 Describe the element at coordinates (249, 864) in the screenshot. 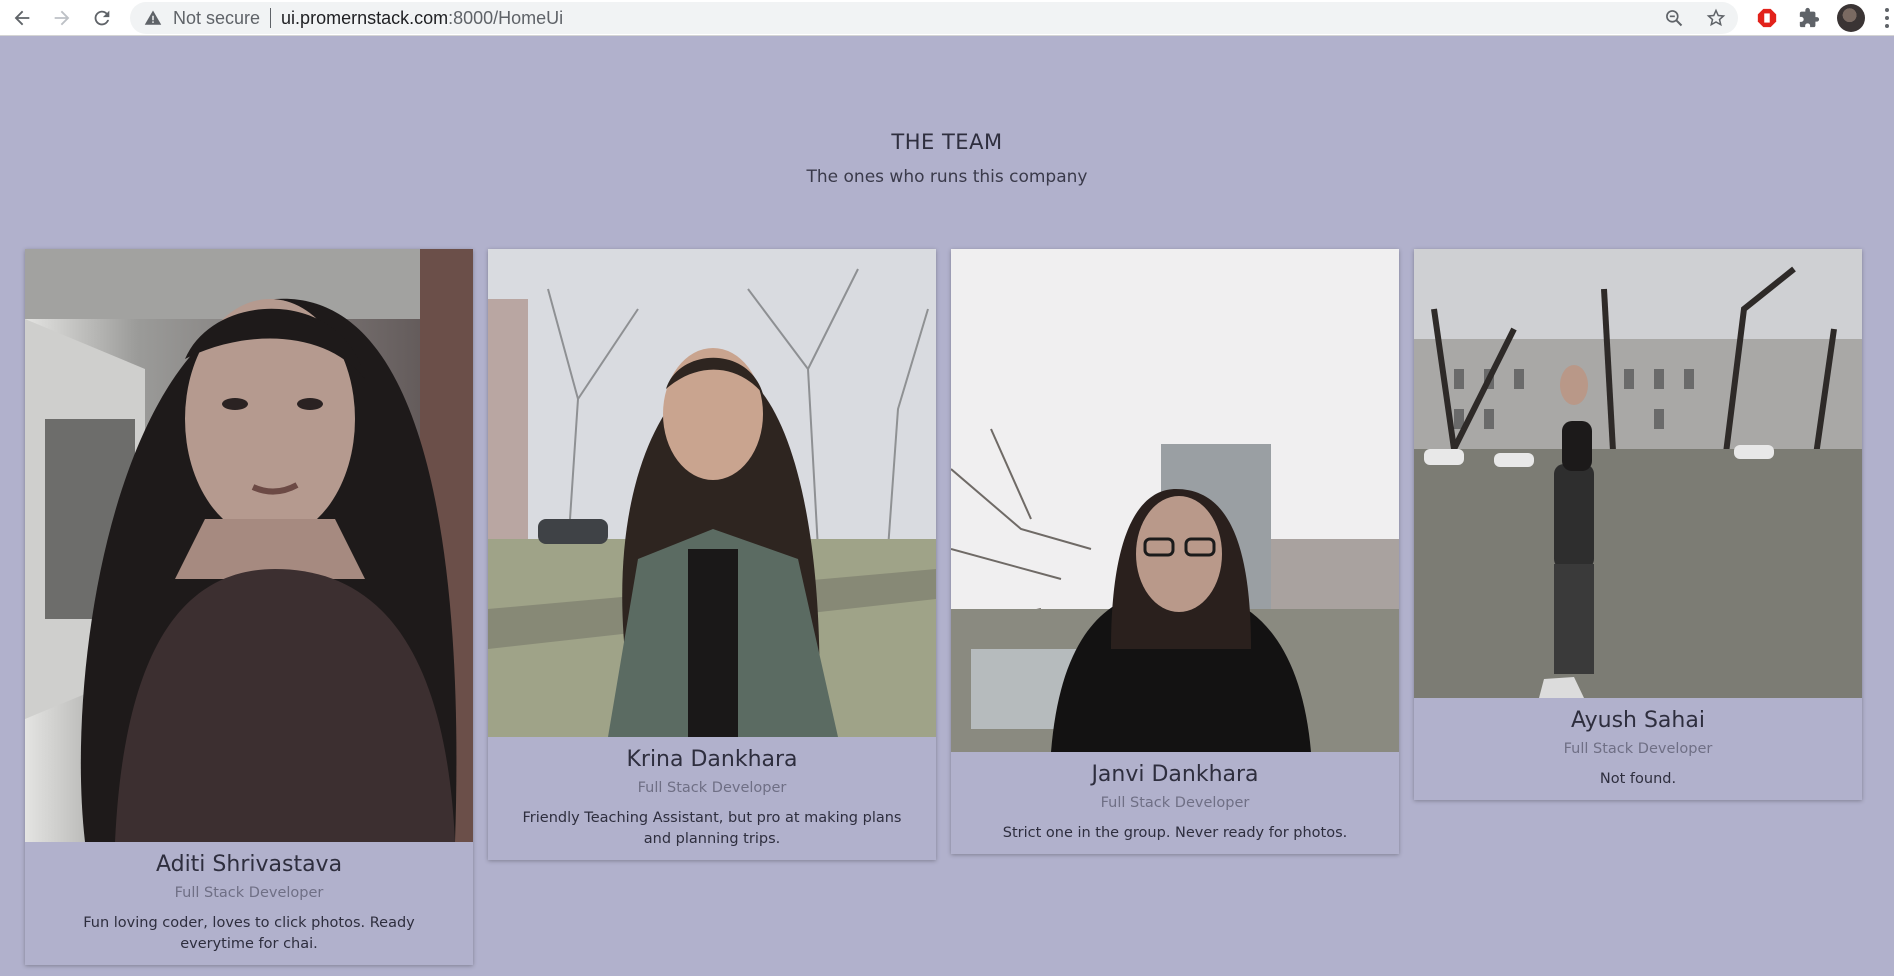

I see `member-name: Aditi Shrivastava` at that location.